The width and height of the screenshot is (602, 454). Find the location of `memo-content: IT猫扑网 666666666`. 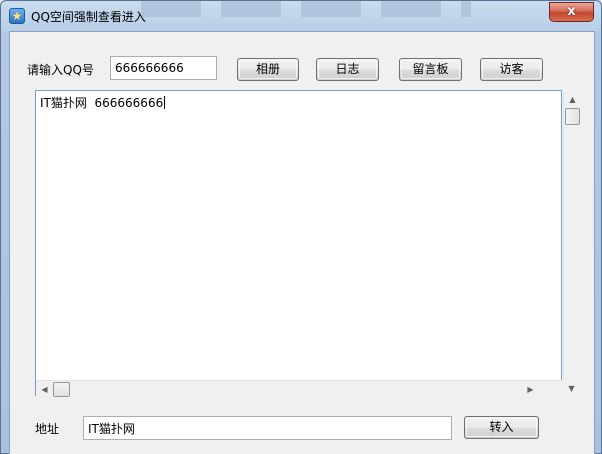

memo-content: IT猫扑网 666666666 is located at coordinates (102, 103).